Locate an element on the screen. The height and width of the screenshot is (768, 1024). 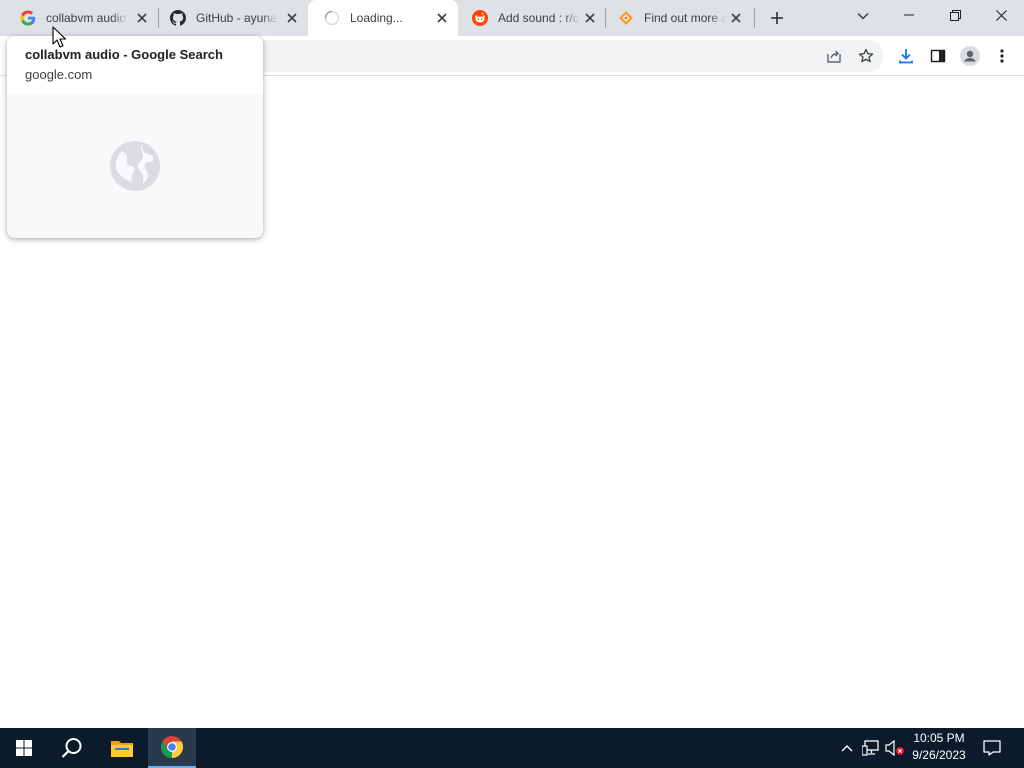
search-icon is located at coordinates (71, 748).